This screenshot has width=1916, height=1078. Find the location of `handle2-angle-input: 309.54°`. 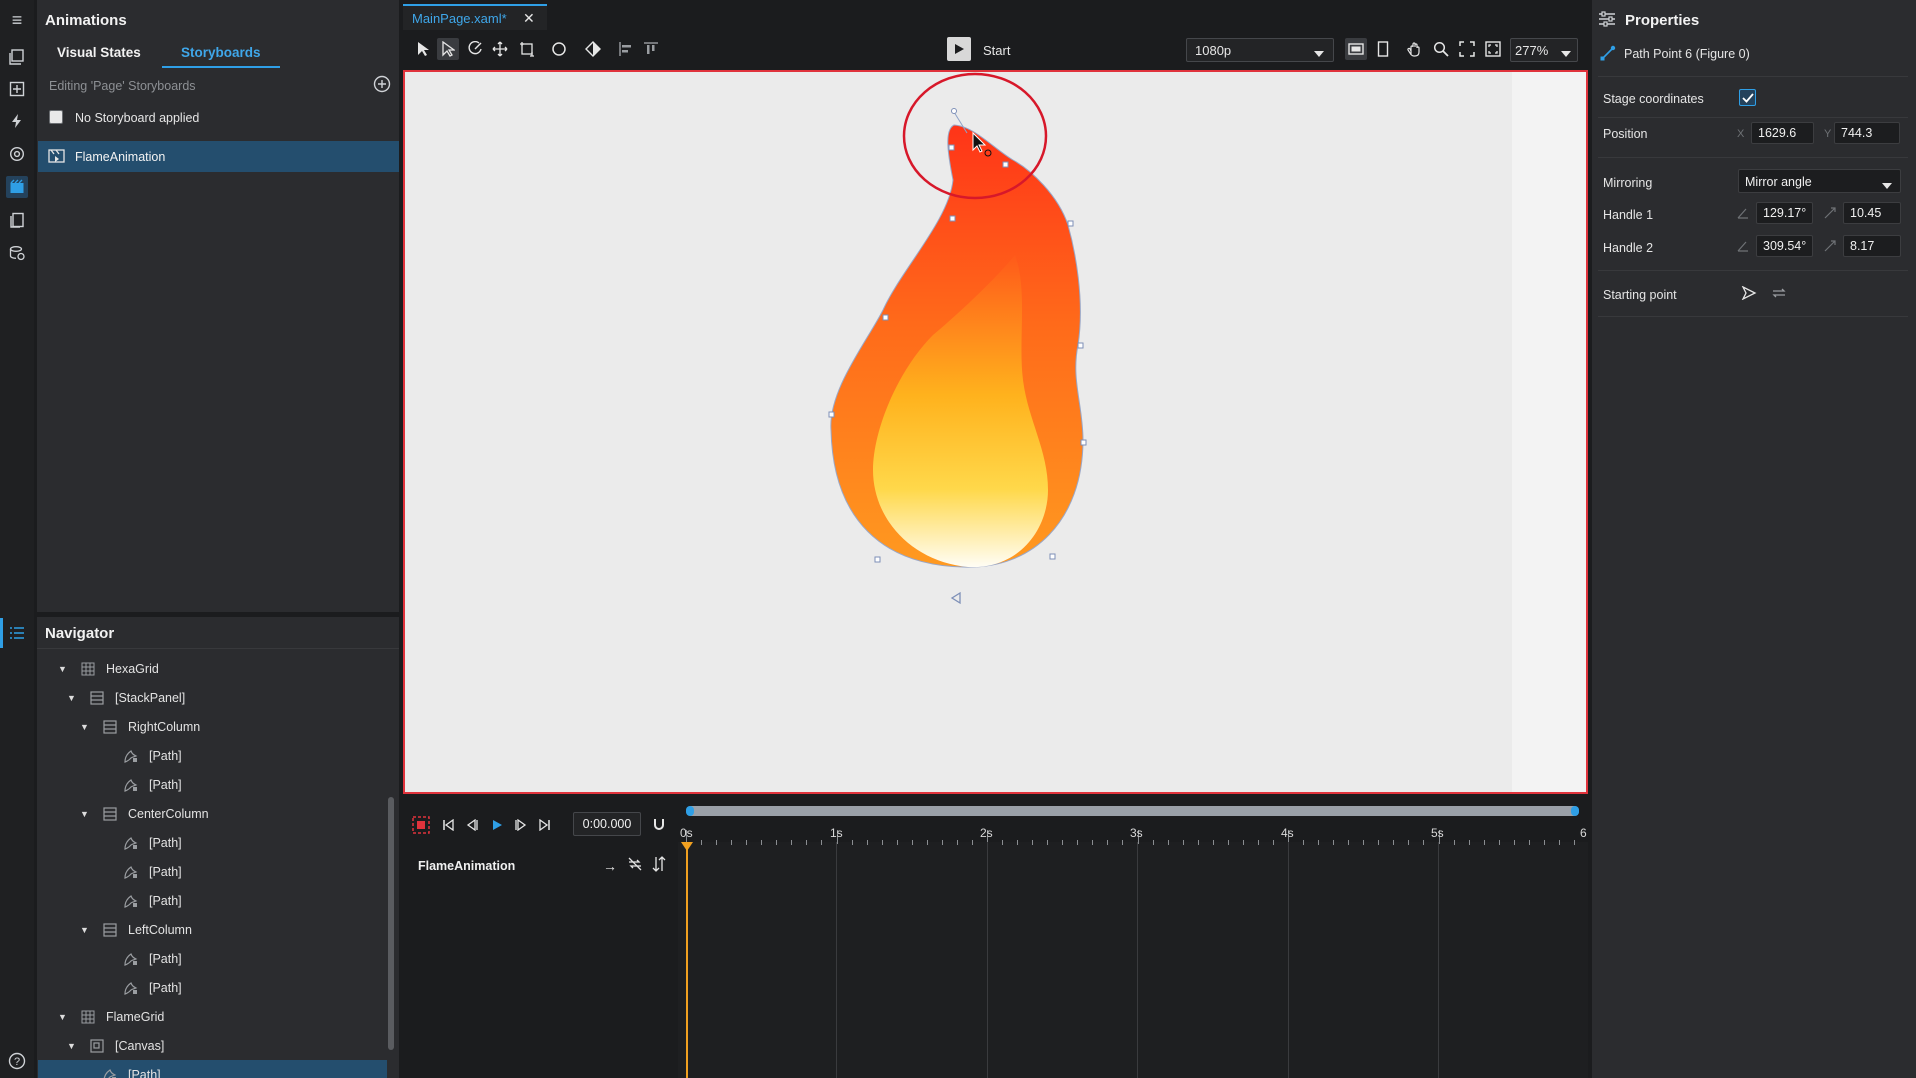

handle2-angle-input: 309.54° is located at coordinates (1784, 246).